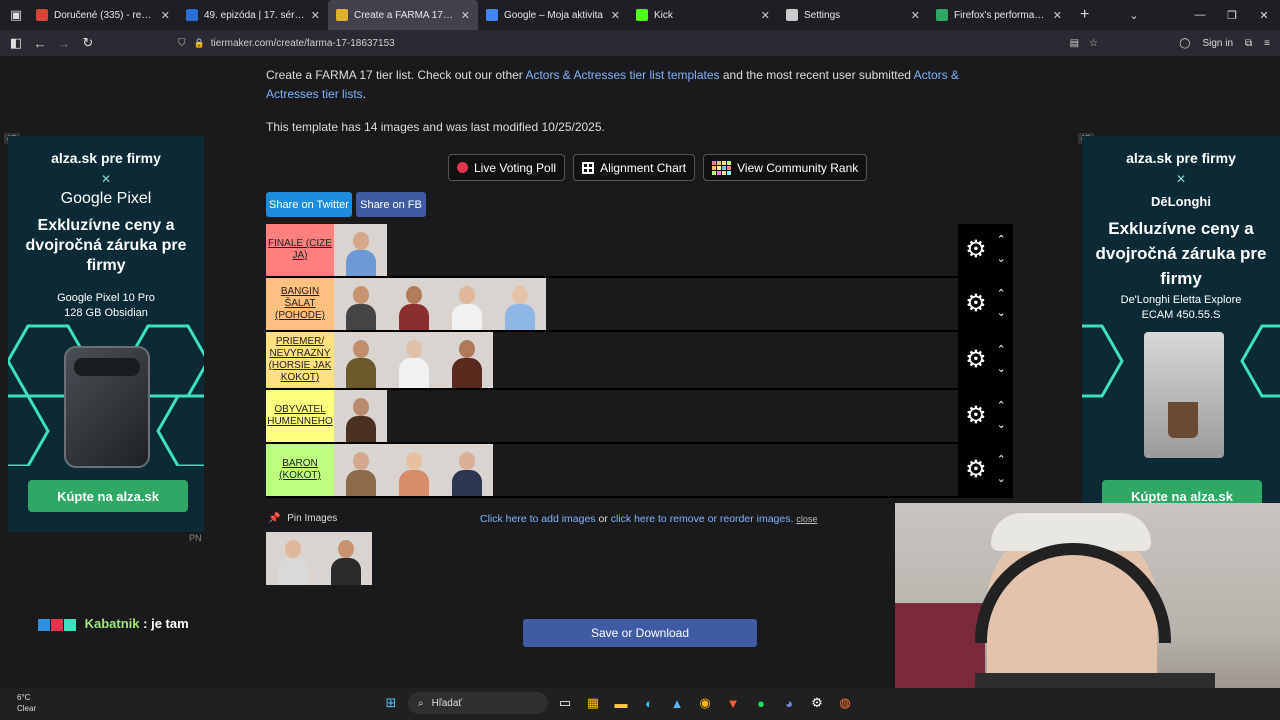 This screenshot has height=720, width=1280. I want to click on extensions-icon: ⧉, so click(1248, 43).